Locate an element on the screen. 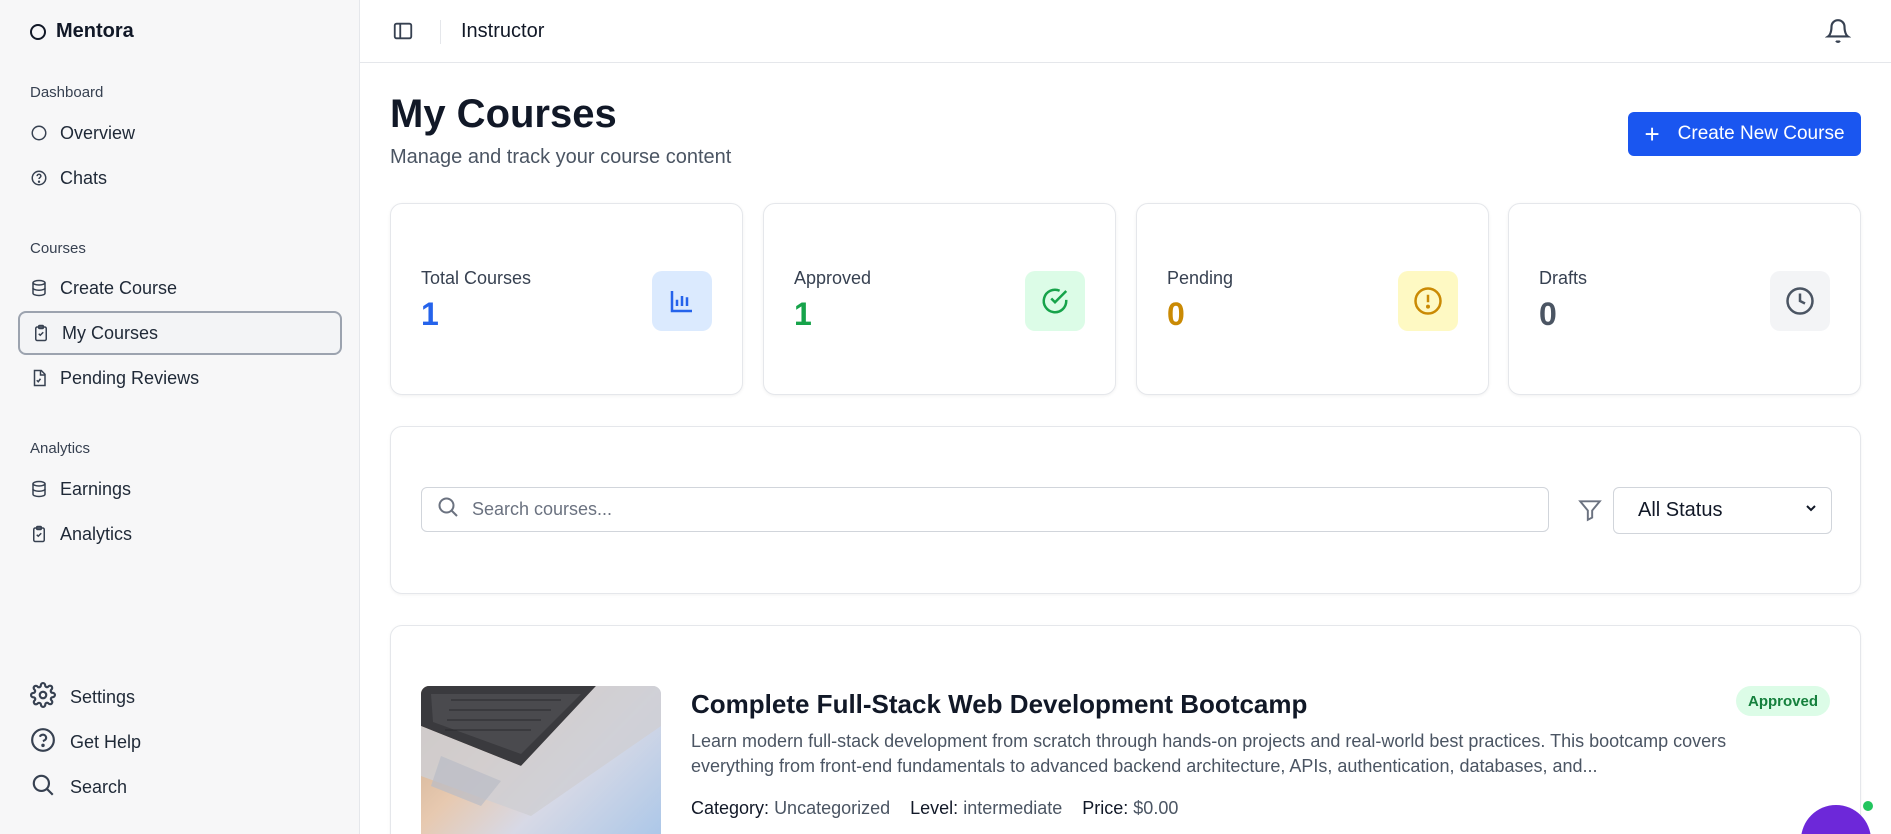 The image size is (1891, 834). sidebar-item-my-courses: My Courses is located at coordinates (180, 333).